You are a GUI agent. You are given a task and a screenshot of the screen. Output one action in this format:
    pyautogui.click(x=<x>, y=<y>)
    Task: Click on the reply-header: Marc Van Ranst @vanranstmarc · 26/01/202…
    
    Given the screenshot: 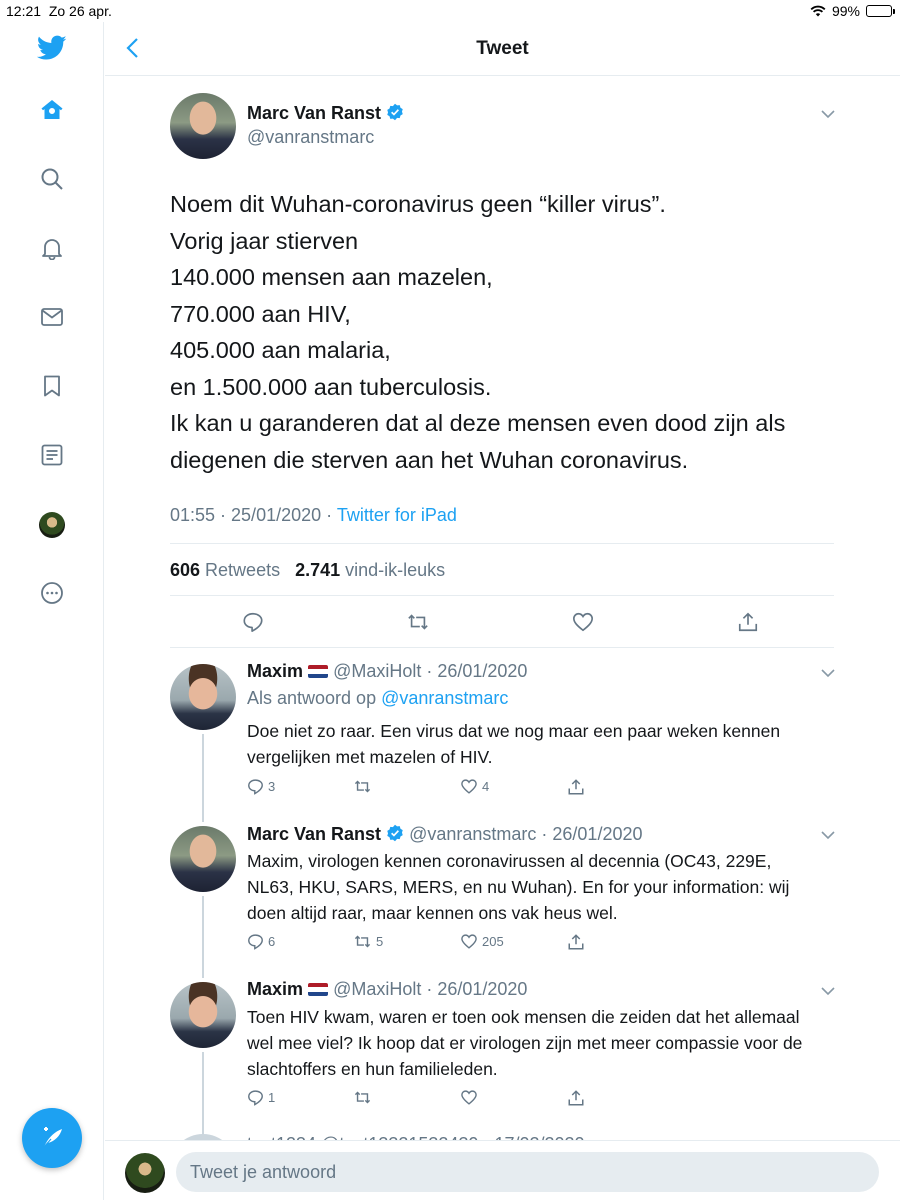 What is the action you would take?
    pyautogui.click(x=445, y=834)
    